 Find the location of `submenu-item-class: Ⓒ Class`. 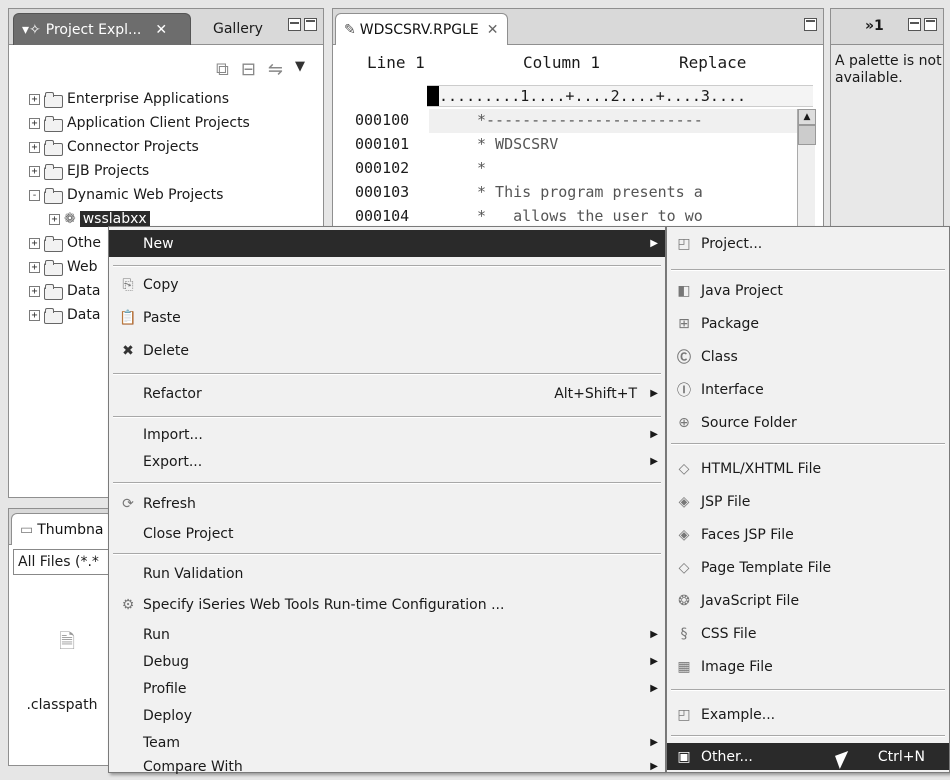

submenu-item-class: Ⓒ Class is located at coordinates (808, 356).